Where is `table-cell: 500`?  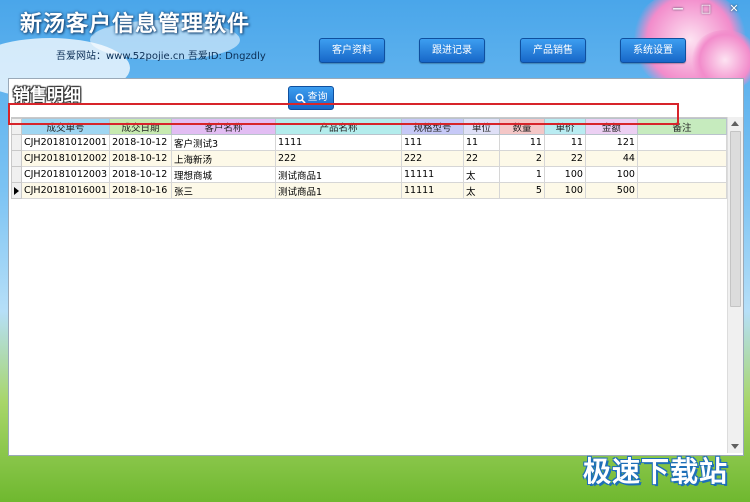
table-cell: 500 is located at coordinates (611, 190).